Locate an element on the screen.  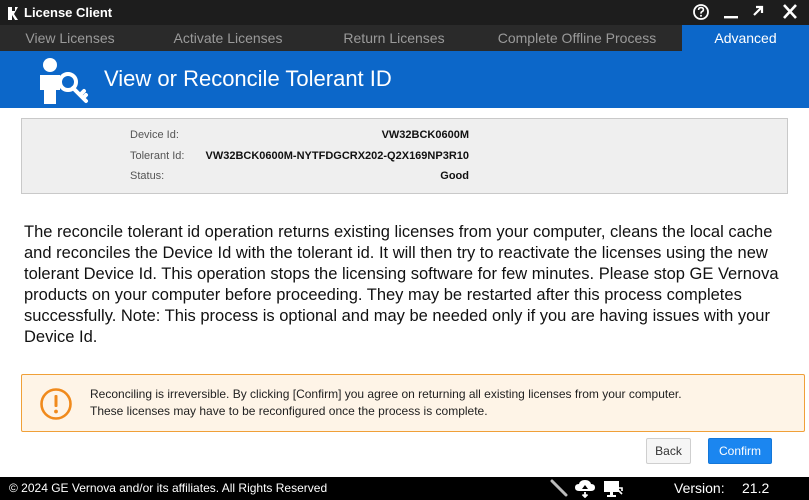
close-button is located at coordinates (790, 12).